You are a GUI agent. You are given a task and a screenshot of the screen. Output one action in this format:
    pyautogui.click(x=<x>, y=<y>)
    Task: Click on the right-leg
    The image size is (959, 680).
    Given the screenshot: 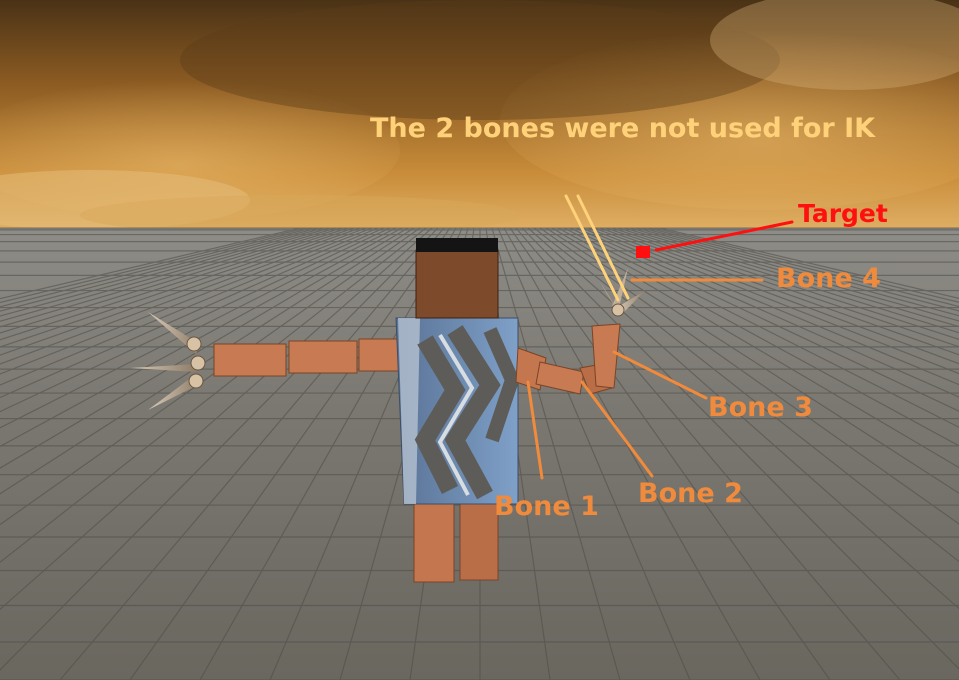 What is the action you would take?
    pyautogui.click(x=479, y=538)
    